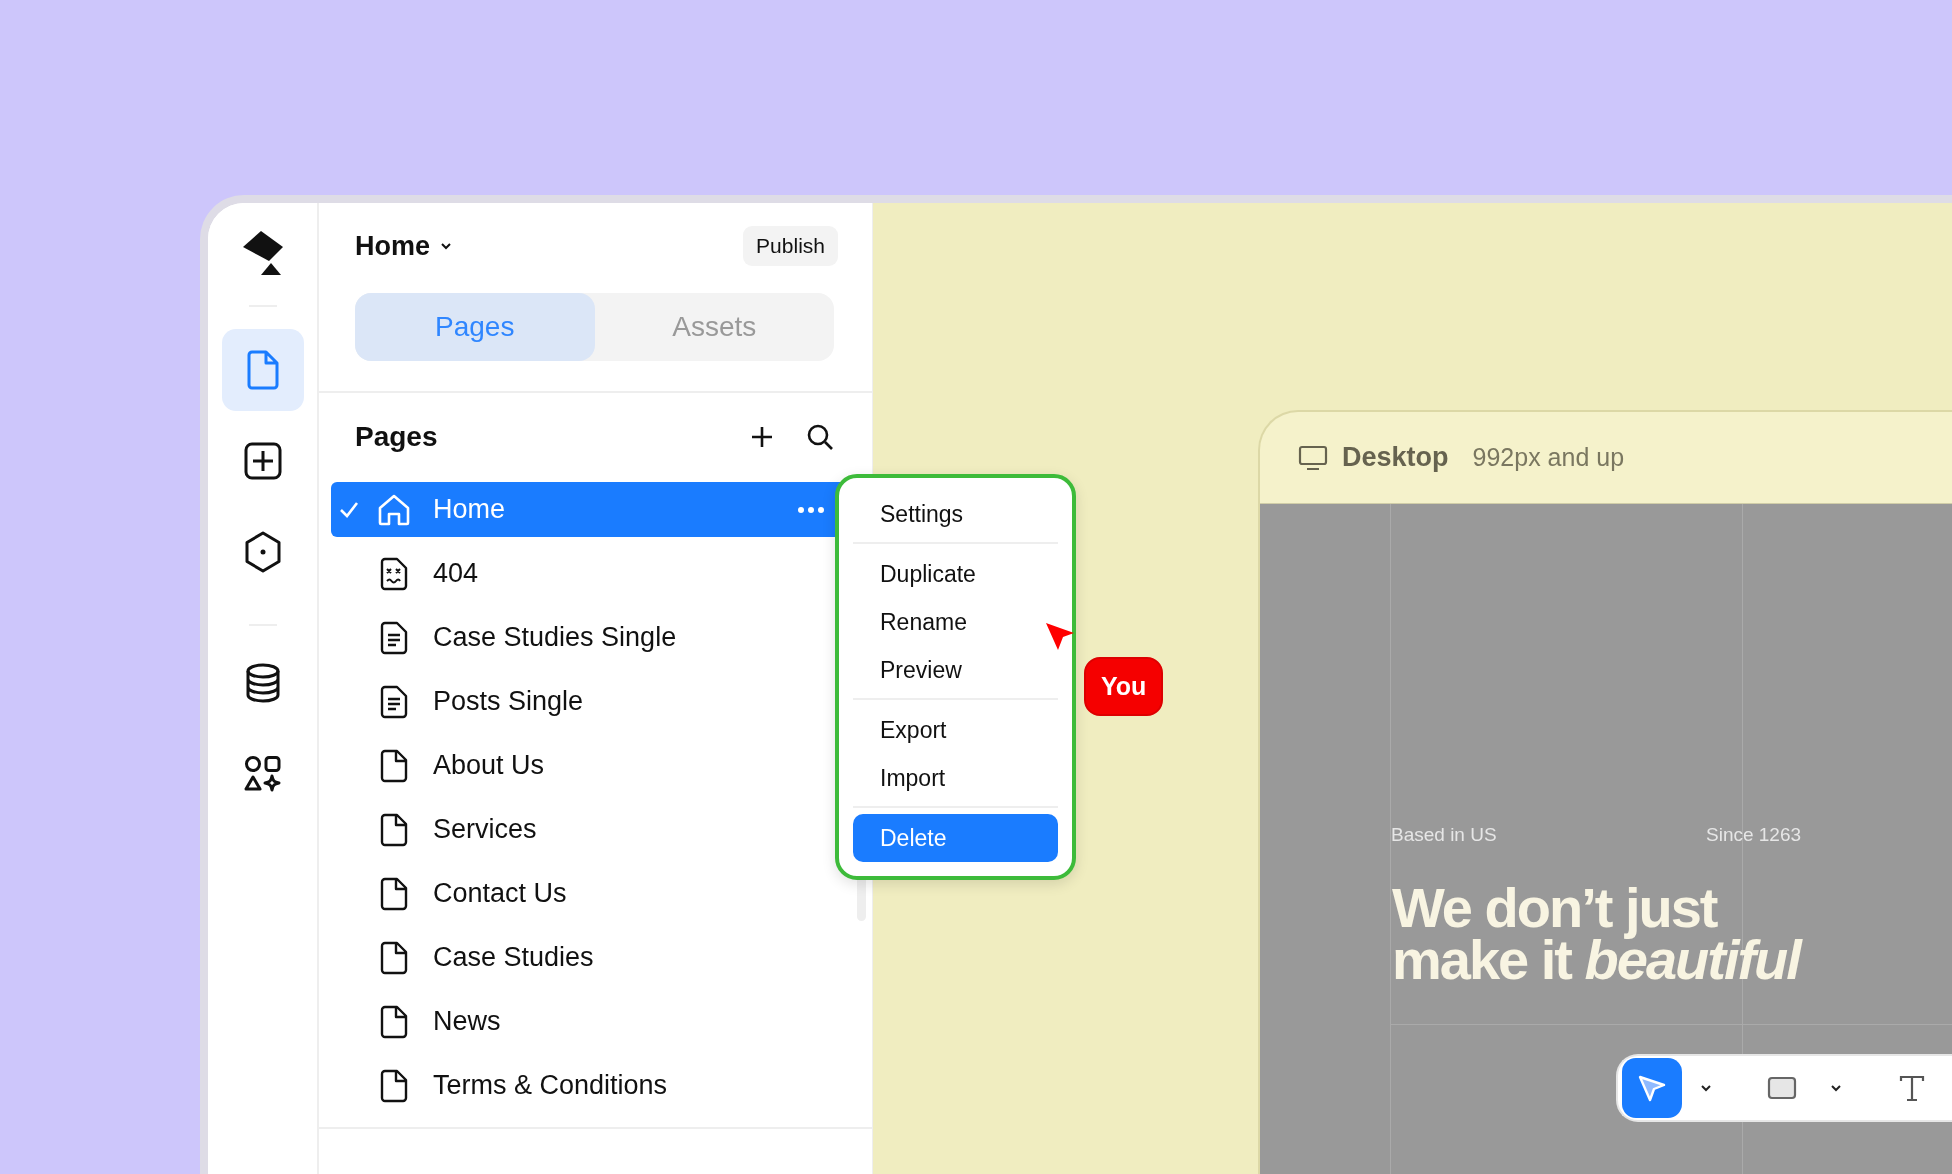 The image size is (1952, 1174). What do you see at coordinates (1754, 835) in the screenshot?
I see `tagline: Since 1263` at bounding box center [1754, 835].